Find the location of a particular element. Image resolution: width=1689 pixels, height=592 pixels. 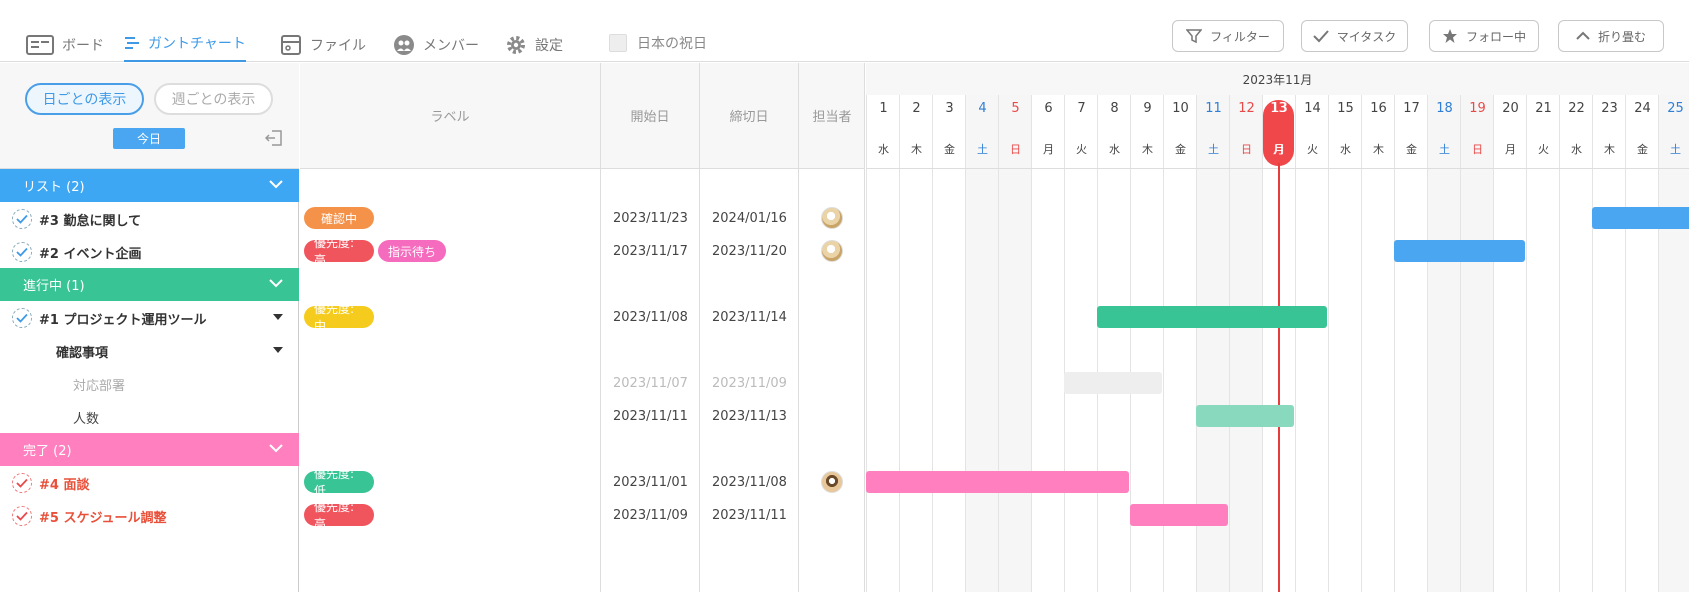

collapse-button: 折り畳む is located at coordinates (1611, 36).